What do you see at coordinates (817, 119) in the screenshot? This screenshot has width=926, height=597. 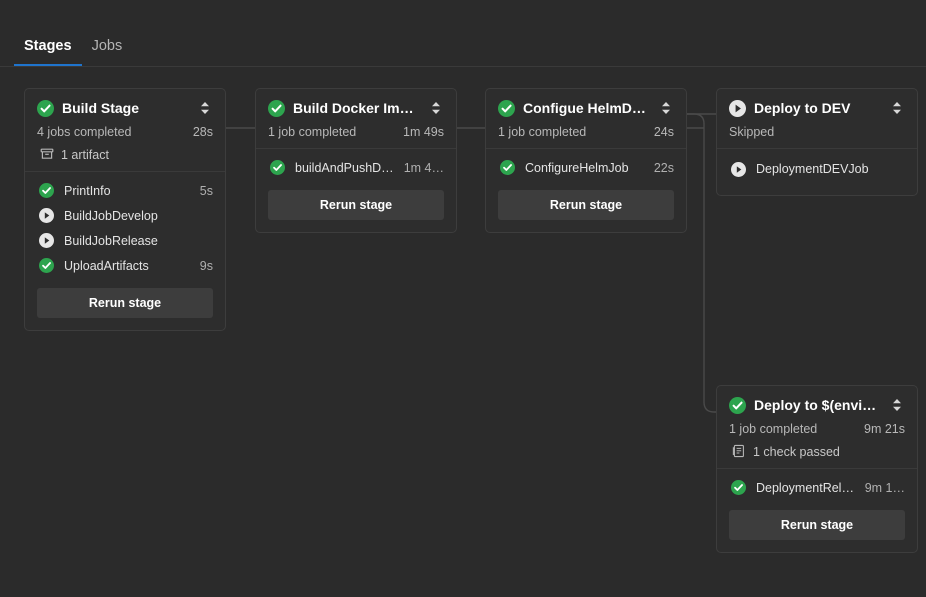 I see `stage-header: Deploy to DEV Skipped` at bounding box center [817, 119].